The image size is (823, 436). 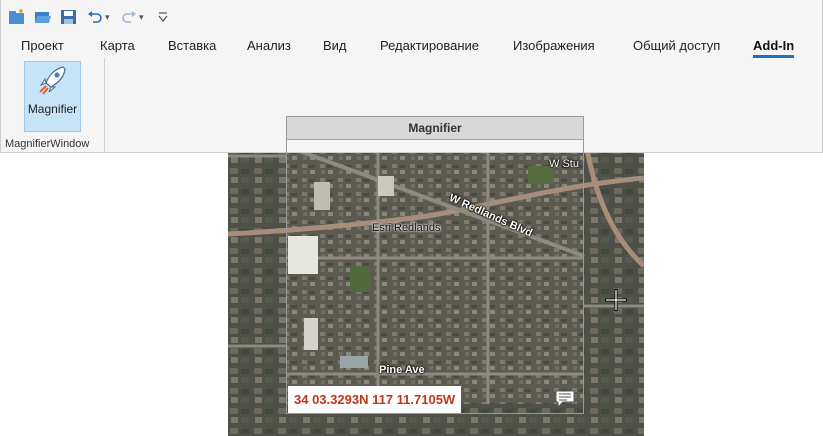 What do you see at coordinates (554, 45) in the screenshot?
I see `tab-imagery: Изображения` at bounding box center [554, 45].